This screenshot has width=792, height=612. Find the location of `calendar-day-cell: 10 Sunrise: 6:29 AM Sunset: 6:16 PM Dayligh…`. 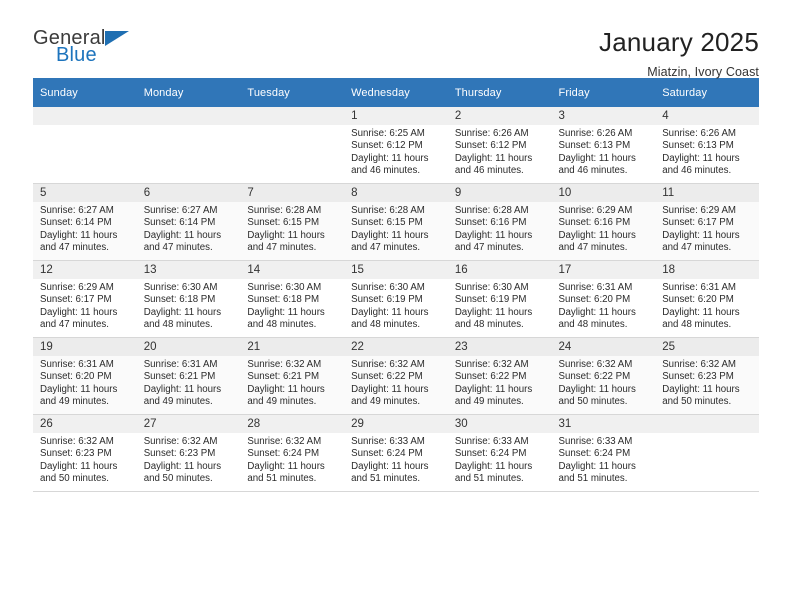

calendar-day-cell: 10 Sunrise: 6:29 AM Sunset: 6:16 PM Dayligh… is located at coordinates (603, 222).